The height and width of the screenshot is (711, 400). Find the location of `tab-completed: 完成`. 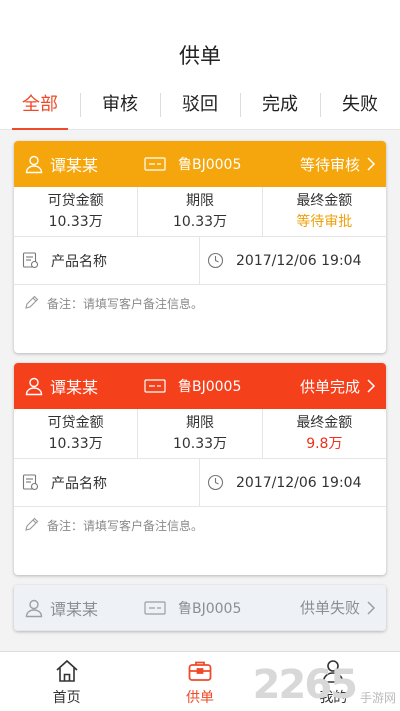

tab-completed: 完成 is located at coordinates (280, 105).